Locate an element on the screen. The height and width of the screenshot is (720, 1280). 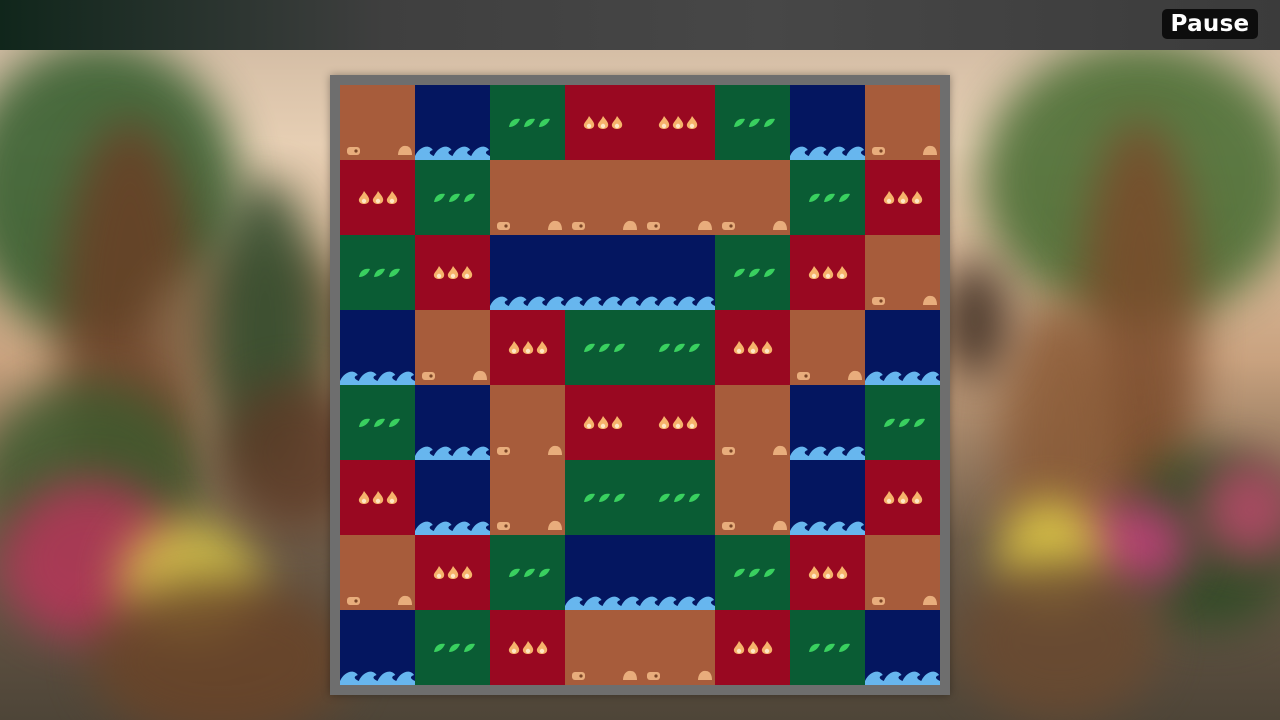
top-bar is located at coordinates (640, 25).